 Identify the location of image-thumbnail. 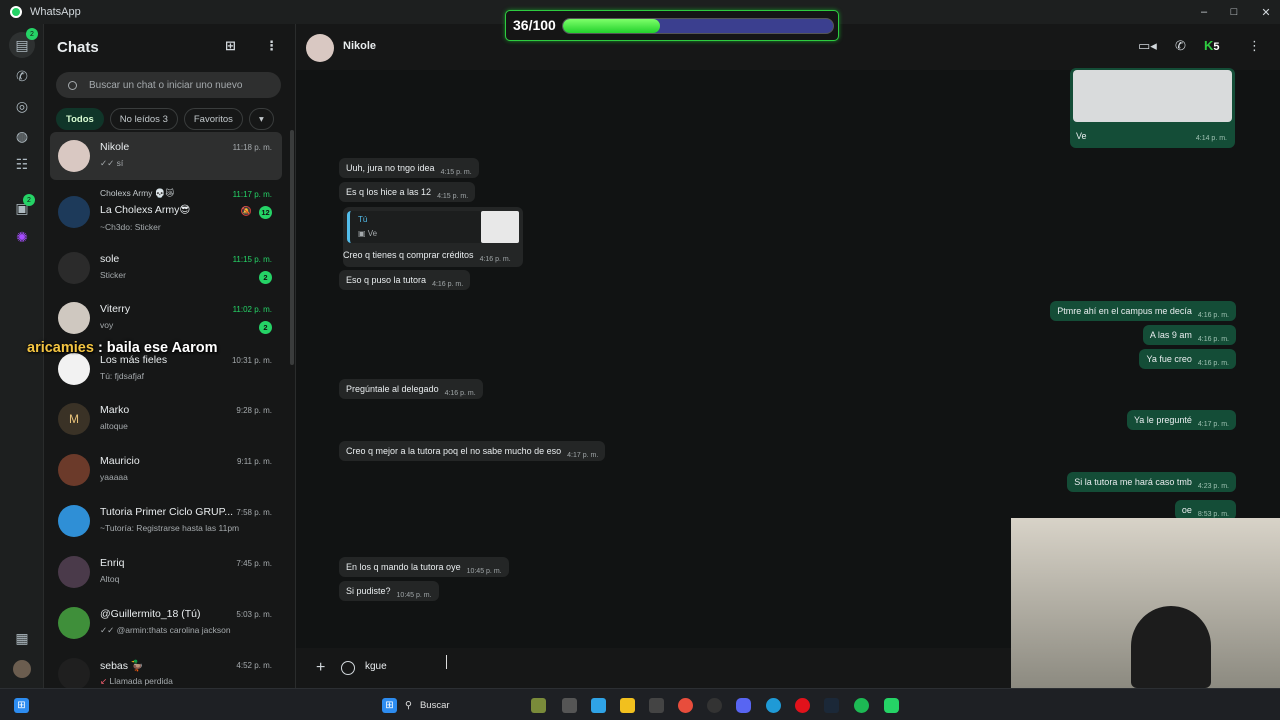
(1152, 96).